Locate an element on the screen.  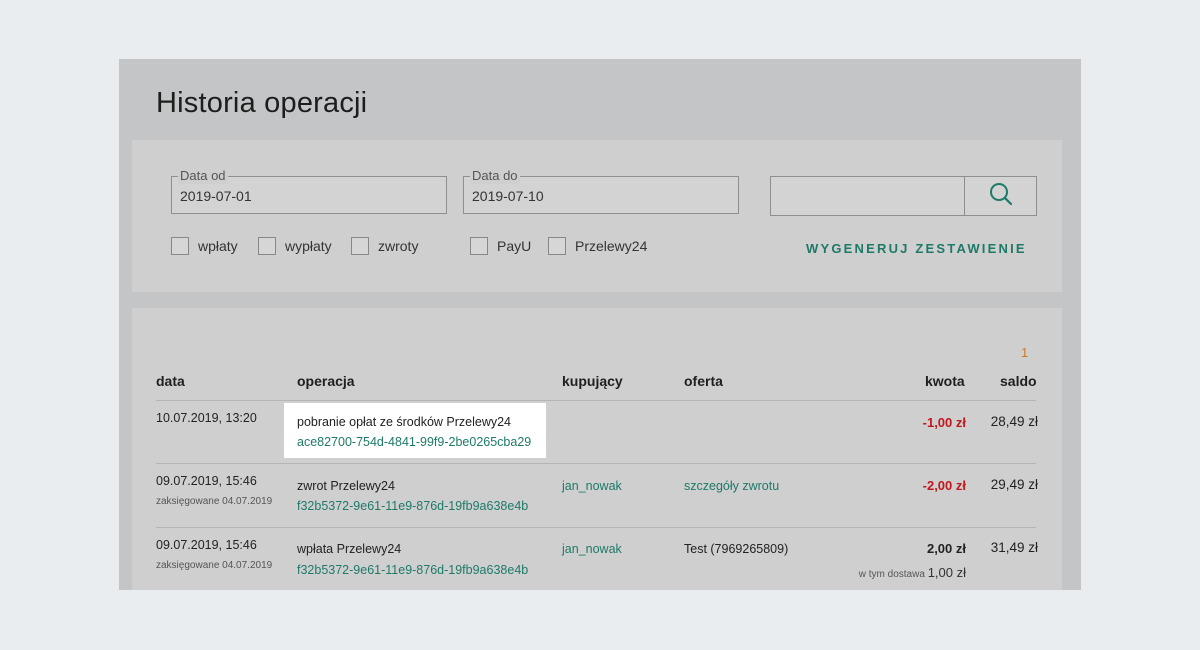
row-balance: 29,49 zł is located at coordinates (1014, 484).